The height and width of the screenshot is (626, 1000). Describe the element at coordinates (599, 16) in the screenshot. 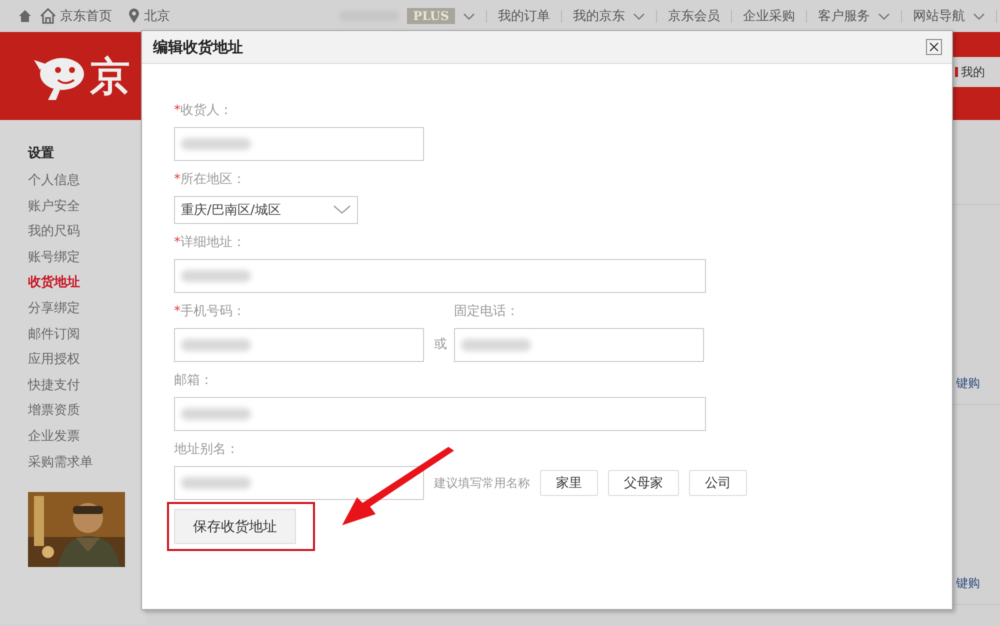

I see `nav-link: 我的京东` at that location.